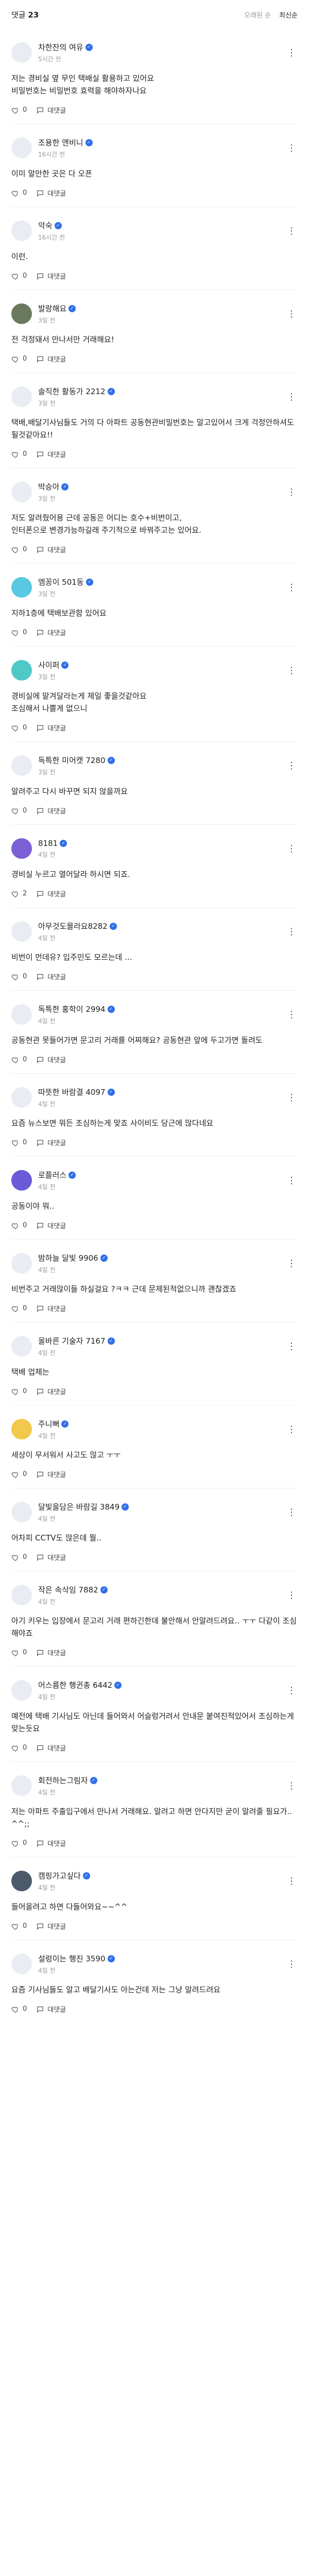  Describe the element at coordinates (48, 664) in the screenshot. I see `nickname: 사이퍼` at that location.